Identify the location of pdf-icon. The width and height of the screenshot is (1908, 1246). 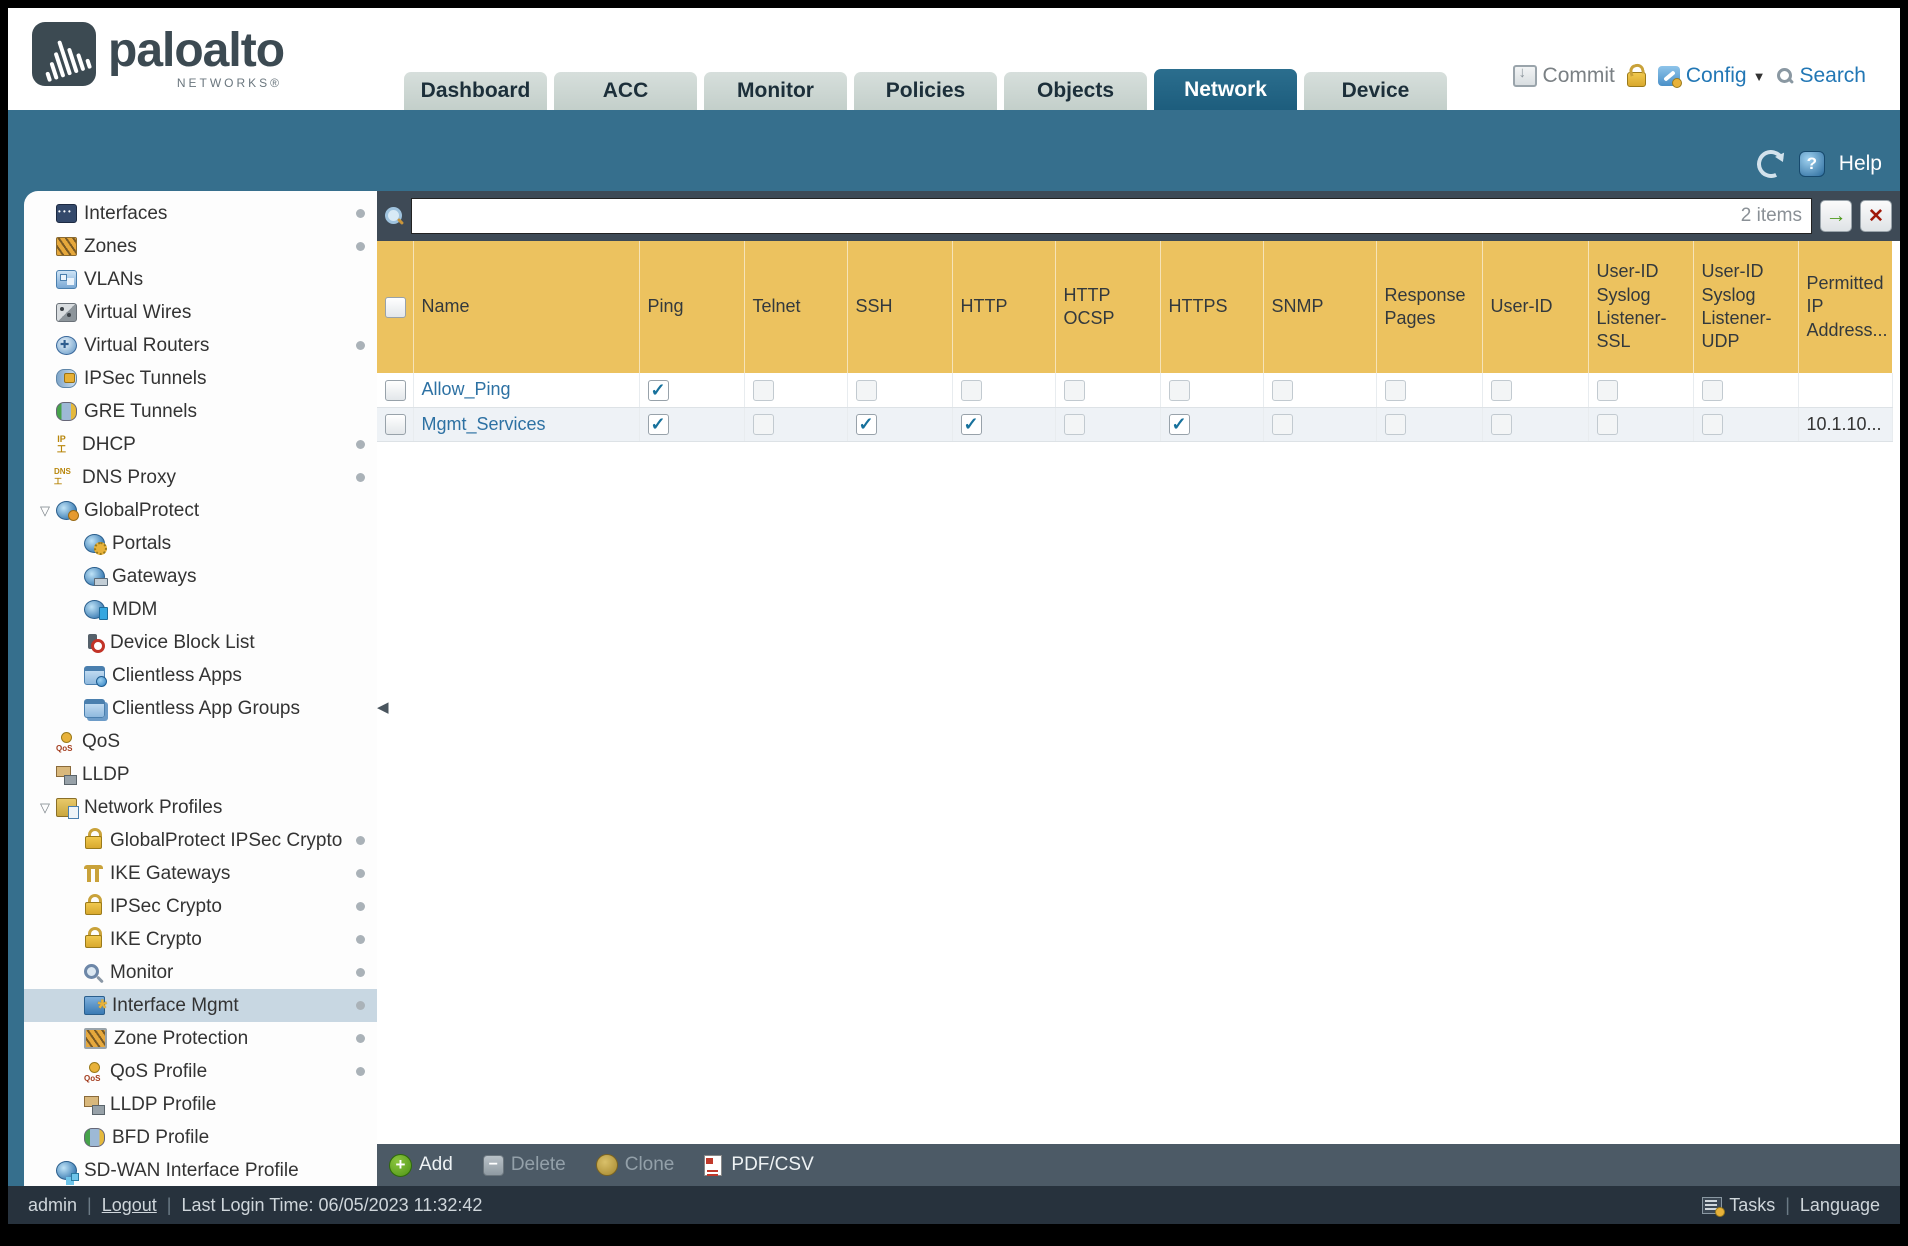
(713, 1165).